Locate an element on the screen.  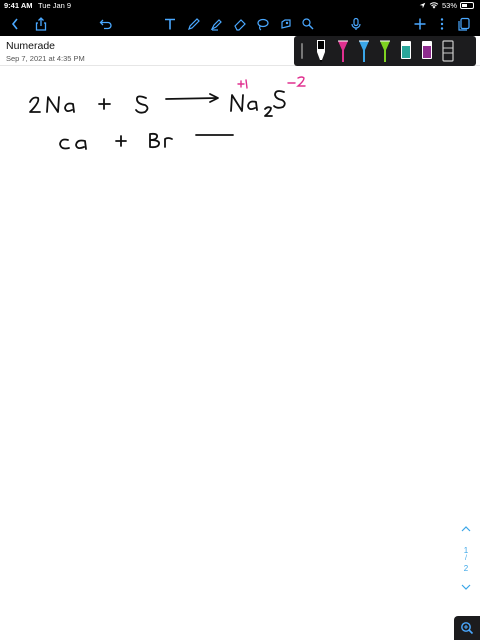
zoom-button is located at coordinates (467, 628).